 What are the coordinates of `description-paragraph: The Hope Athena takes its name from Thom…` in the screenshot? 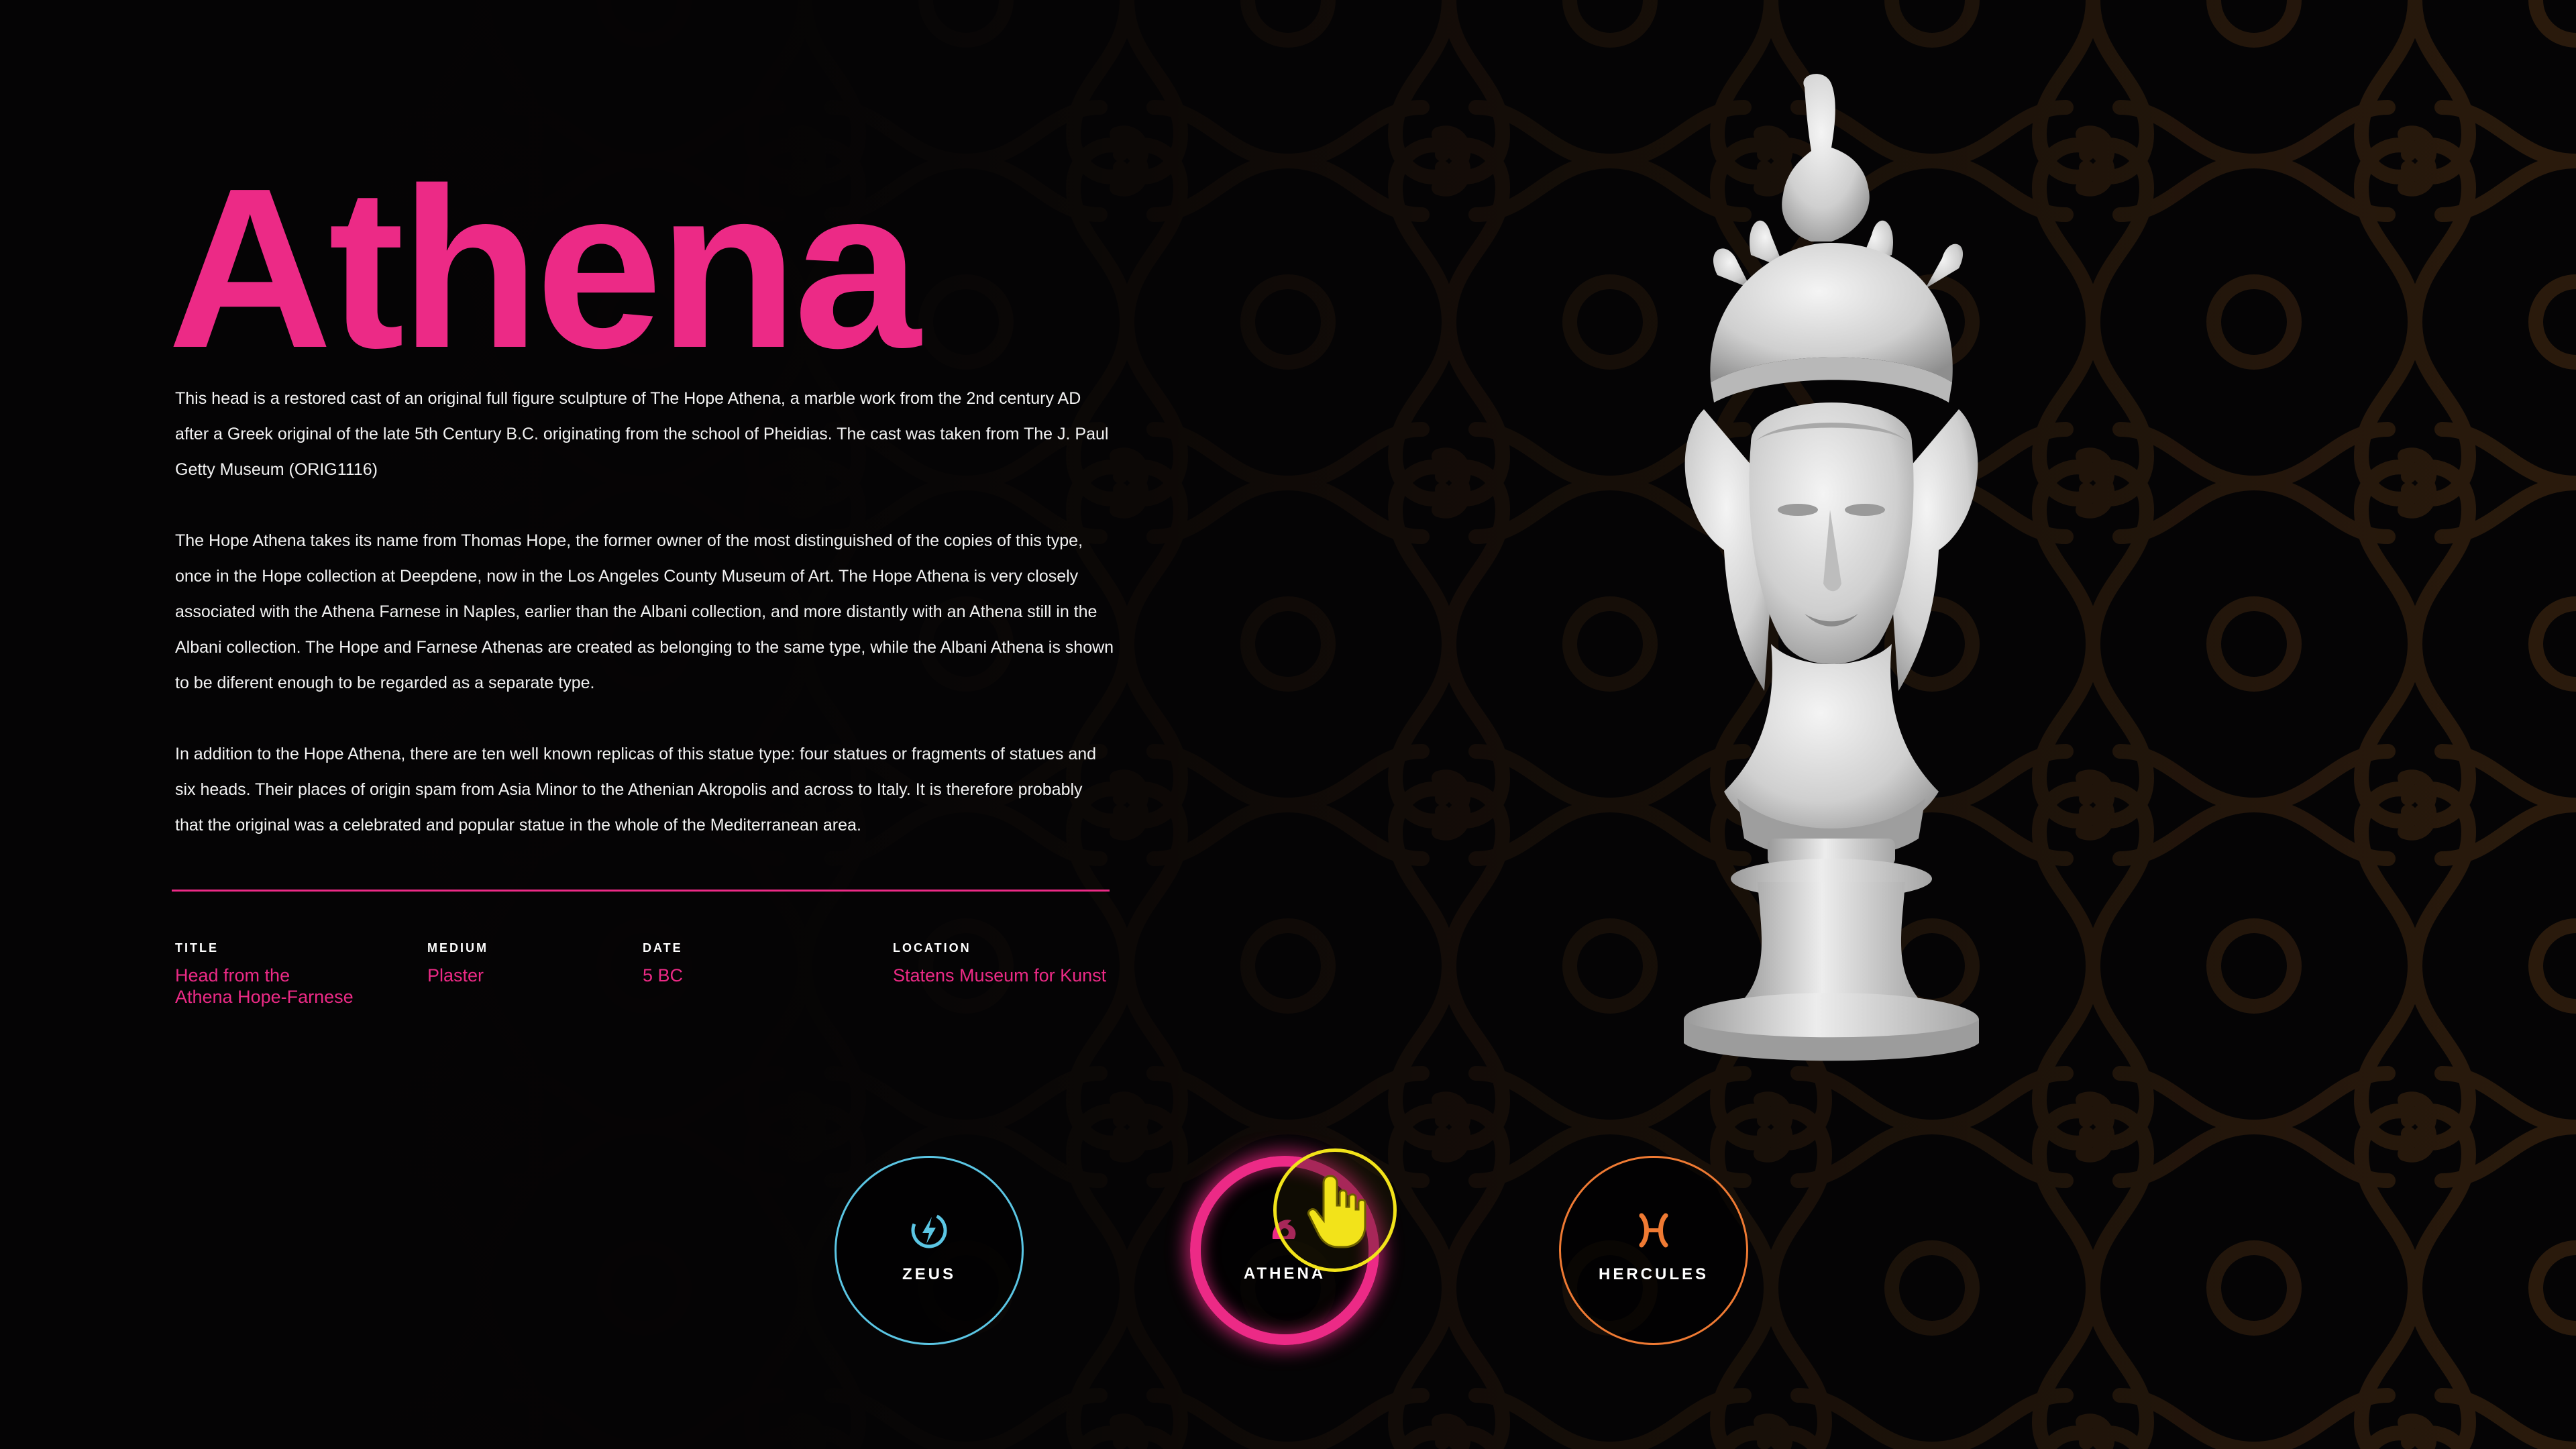 It's located at (644, 611).